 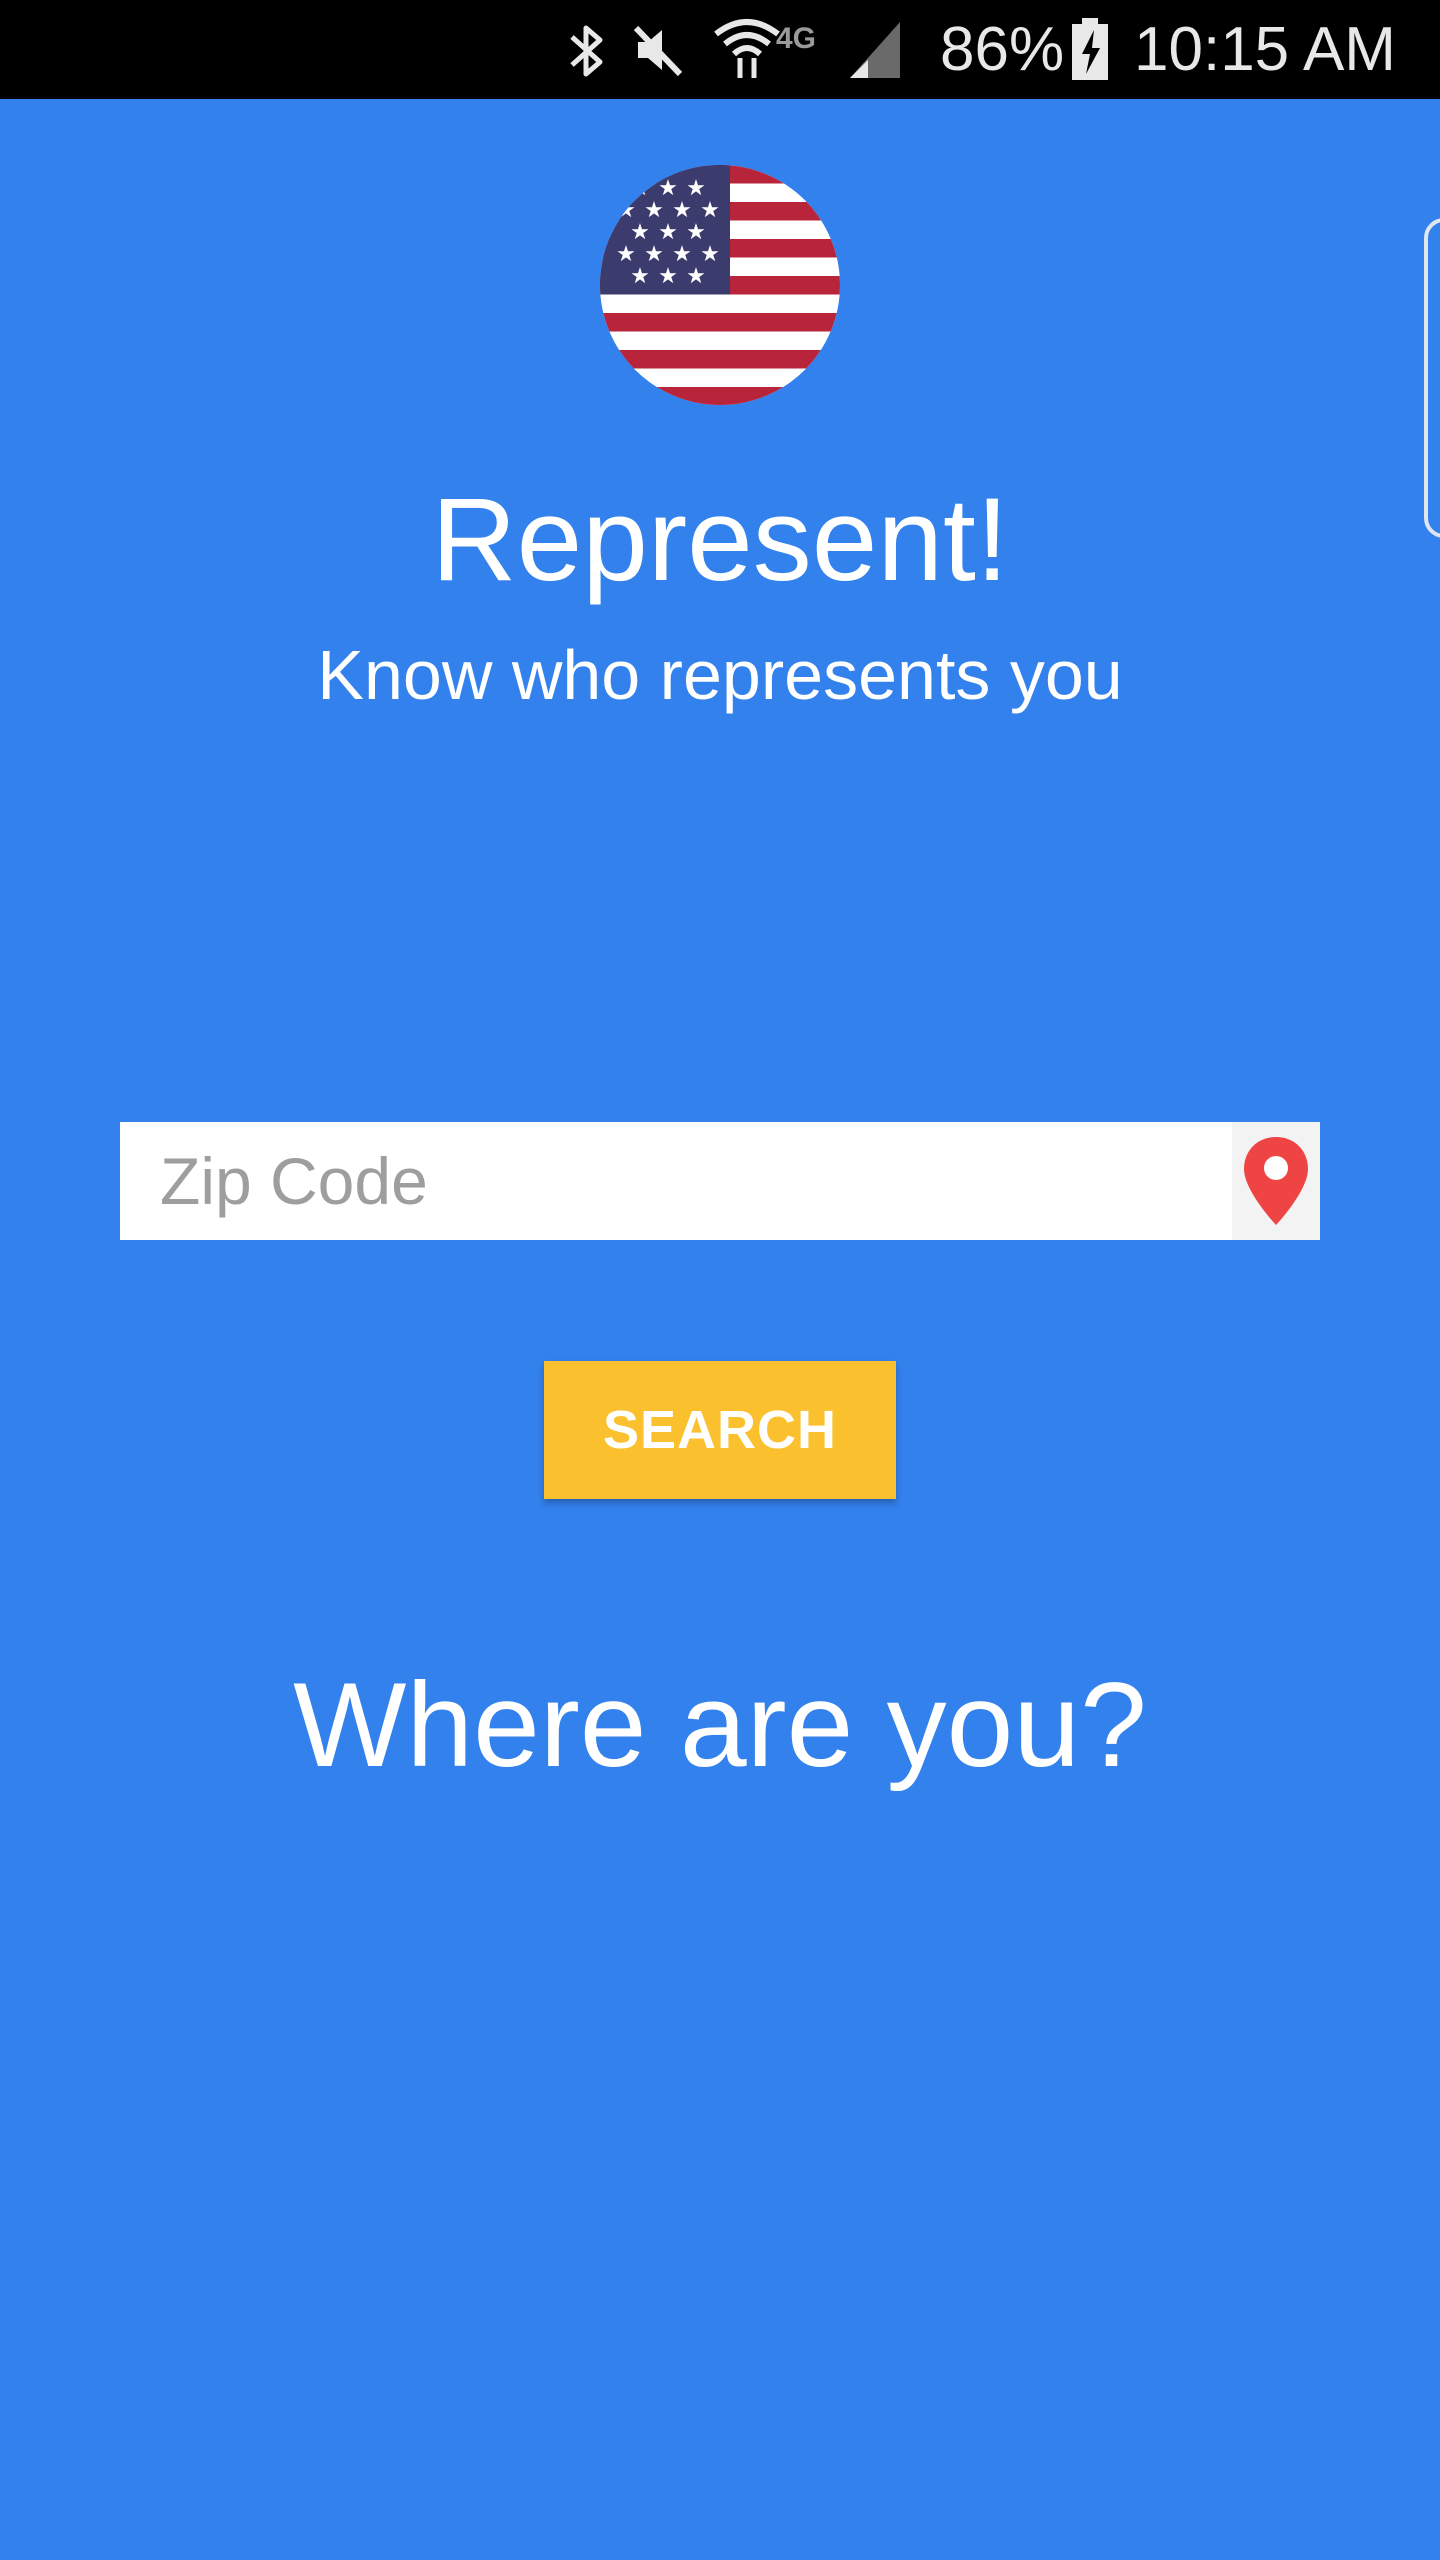 What do you see at coordinates (747, 48) in the screenshot?
I see `wifi-icon` at bounding box center [747, 48].